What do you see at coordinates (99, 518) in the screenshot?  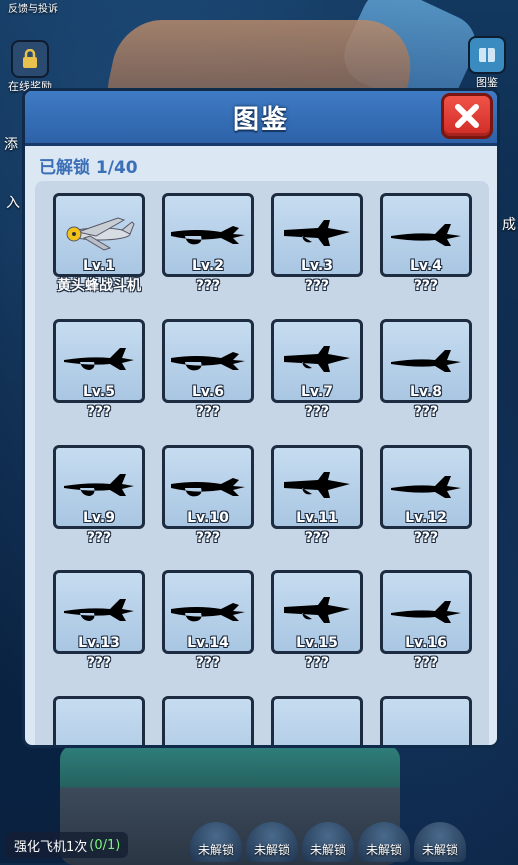 I see `card-level: Lv.9` at bounding box center [99, 518].